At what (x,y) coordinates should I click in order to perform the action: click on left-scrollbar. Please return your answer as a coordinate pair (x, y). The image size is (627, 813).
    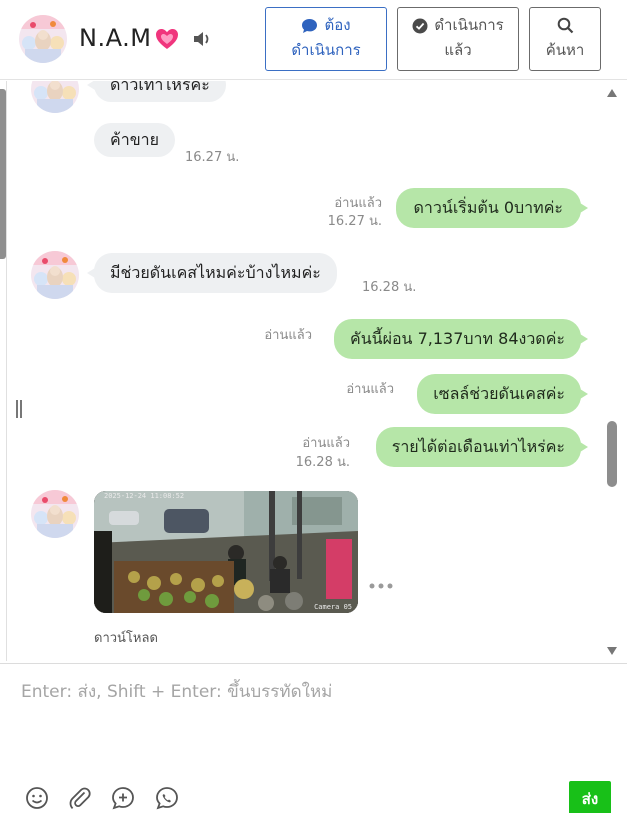
    Looking at the image, I should click on (3, 371).